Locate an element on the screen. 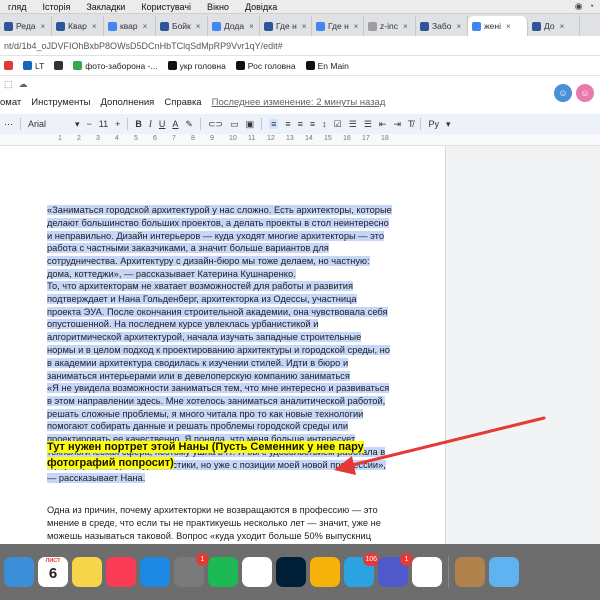 This screenshot has height=600, width=600. ruler: 1 2 3 4 5 6 7 8 9 10 11 12 13 14 15 16 17 18 is located at coordinates (300, 140).